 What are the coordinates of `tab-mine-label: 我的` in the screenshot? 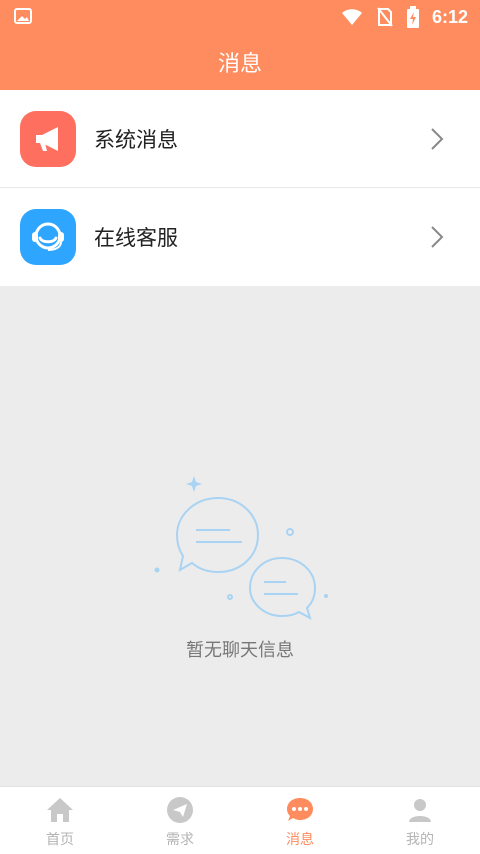 It's located at (420, 840).